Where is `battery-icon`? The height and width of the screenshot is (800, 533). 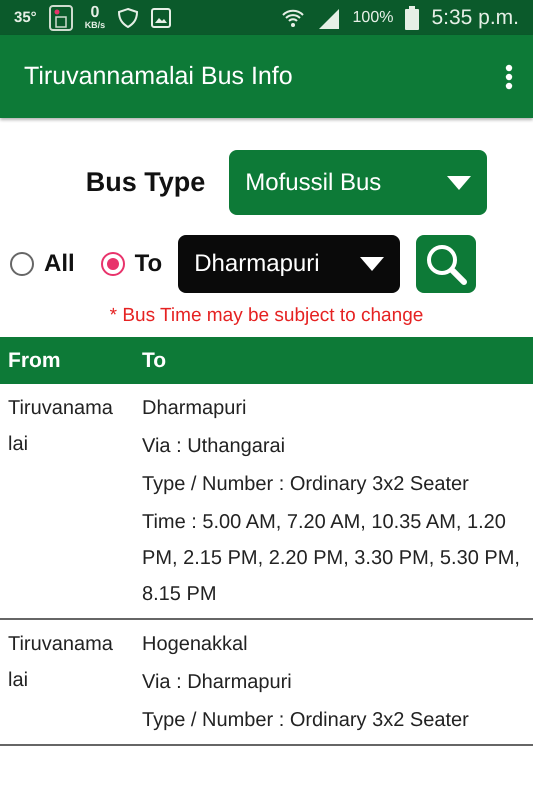
battery-icon is located at coordinates (412, 18).